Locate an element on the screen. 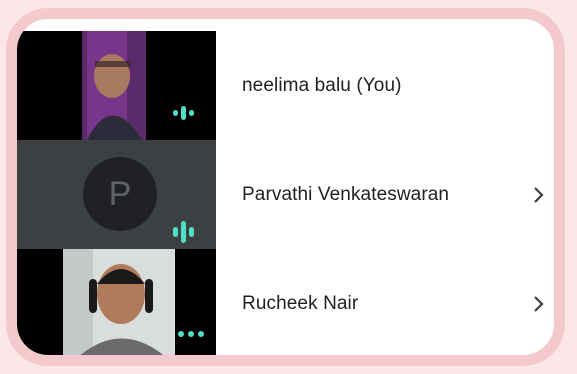  avatar: P is located at coordinates (120, 194).